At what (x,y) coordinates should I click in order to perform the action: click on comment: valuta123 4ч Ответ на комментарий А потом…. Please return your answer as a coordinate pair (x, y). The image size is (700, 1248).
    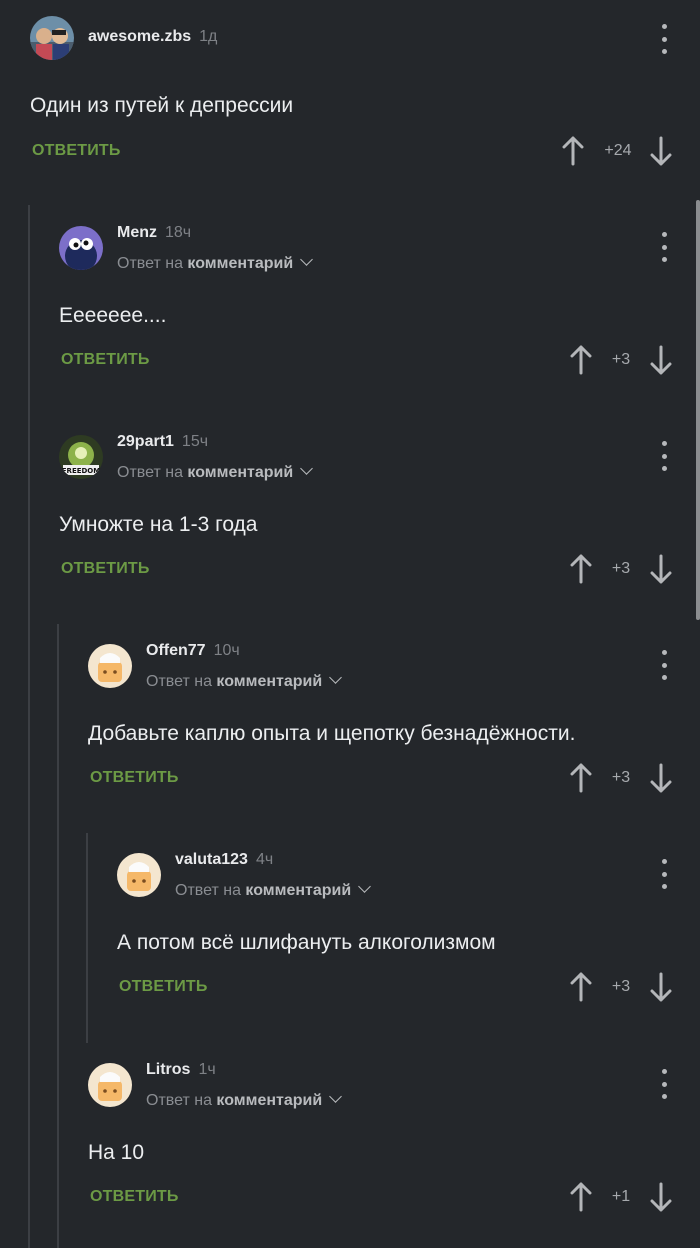
    Looking at the image, I should click on (408, 931).